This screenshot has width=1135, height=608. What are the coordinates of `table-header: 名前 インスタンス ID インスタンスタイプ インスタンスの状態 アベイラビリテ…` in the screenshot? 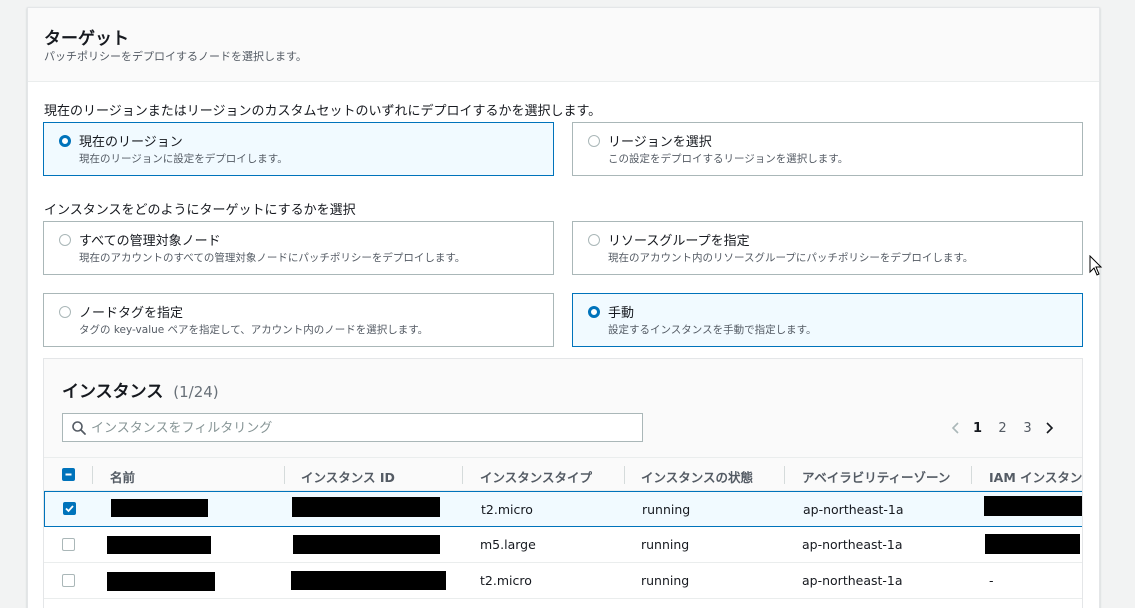 It's located at (563, 474).